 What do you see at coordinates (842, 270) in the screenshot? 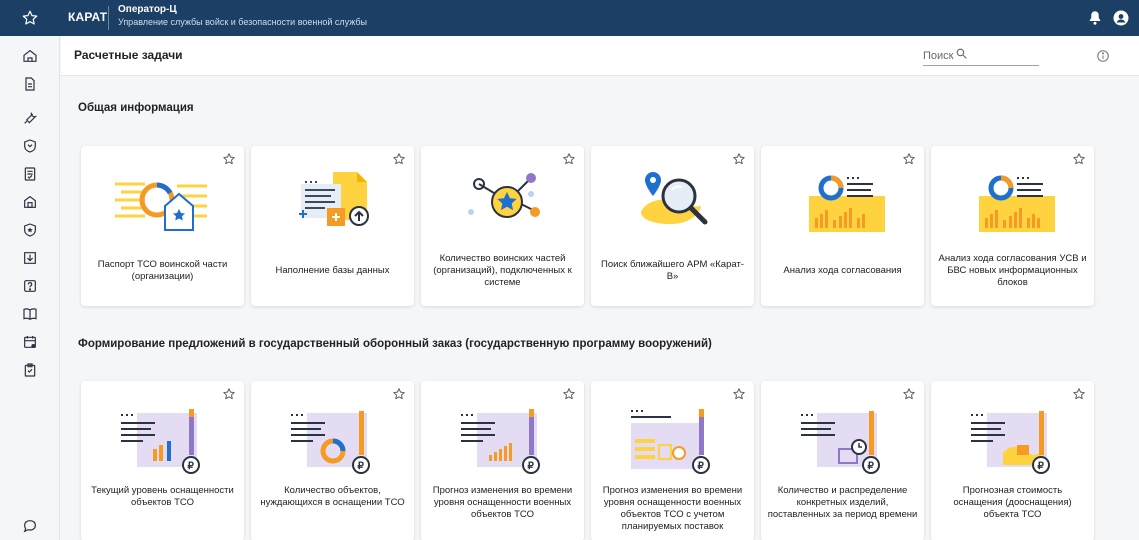
I see `card-label: Анализ хода согласования` at bounding box center [842, 270].